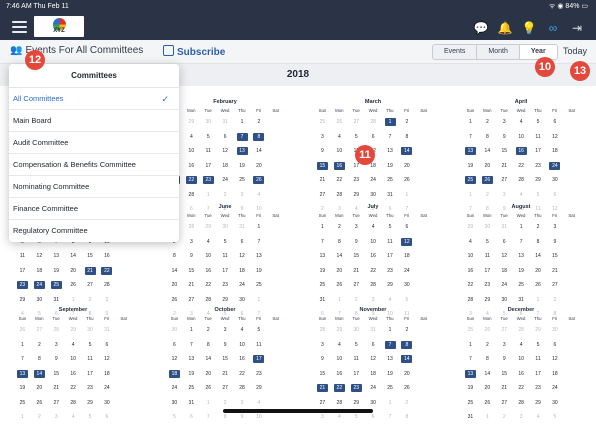 The width and height of the screenshot is (596, 428). I want to click on event-day: 13, so click(470, 377).